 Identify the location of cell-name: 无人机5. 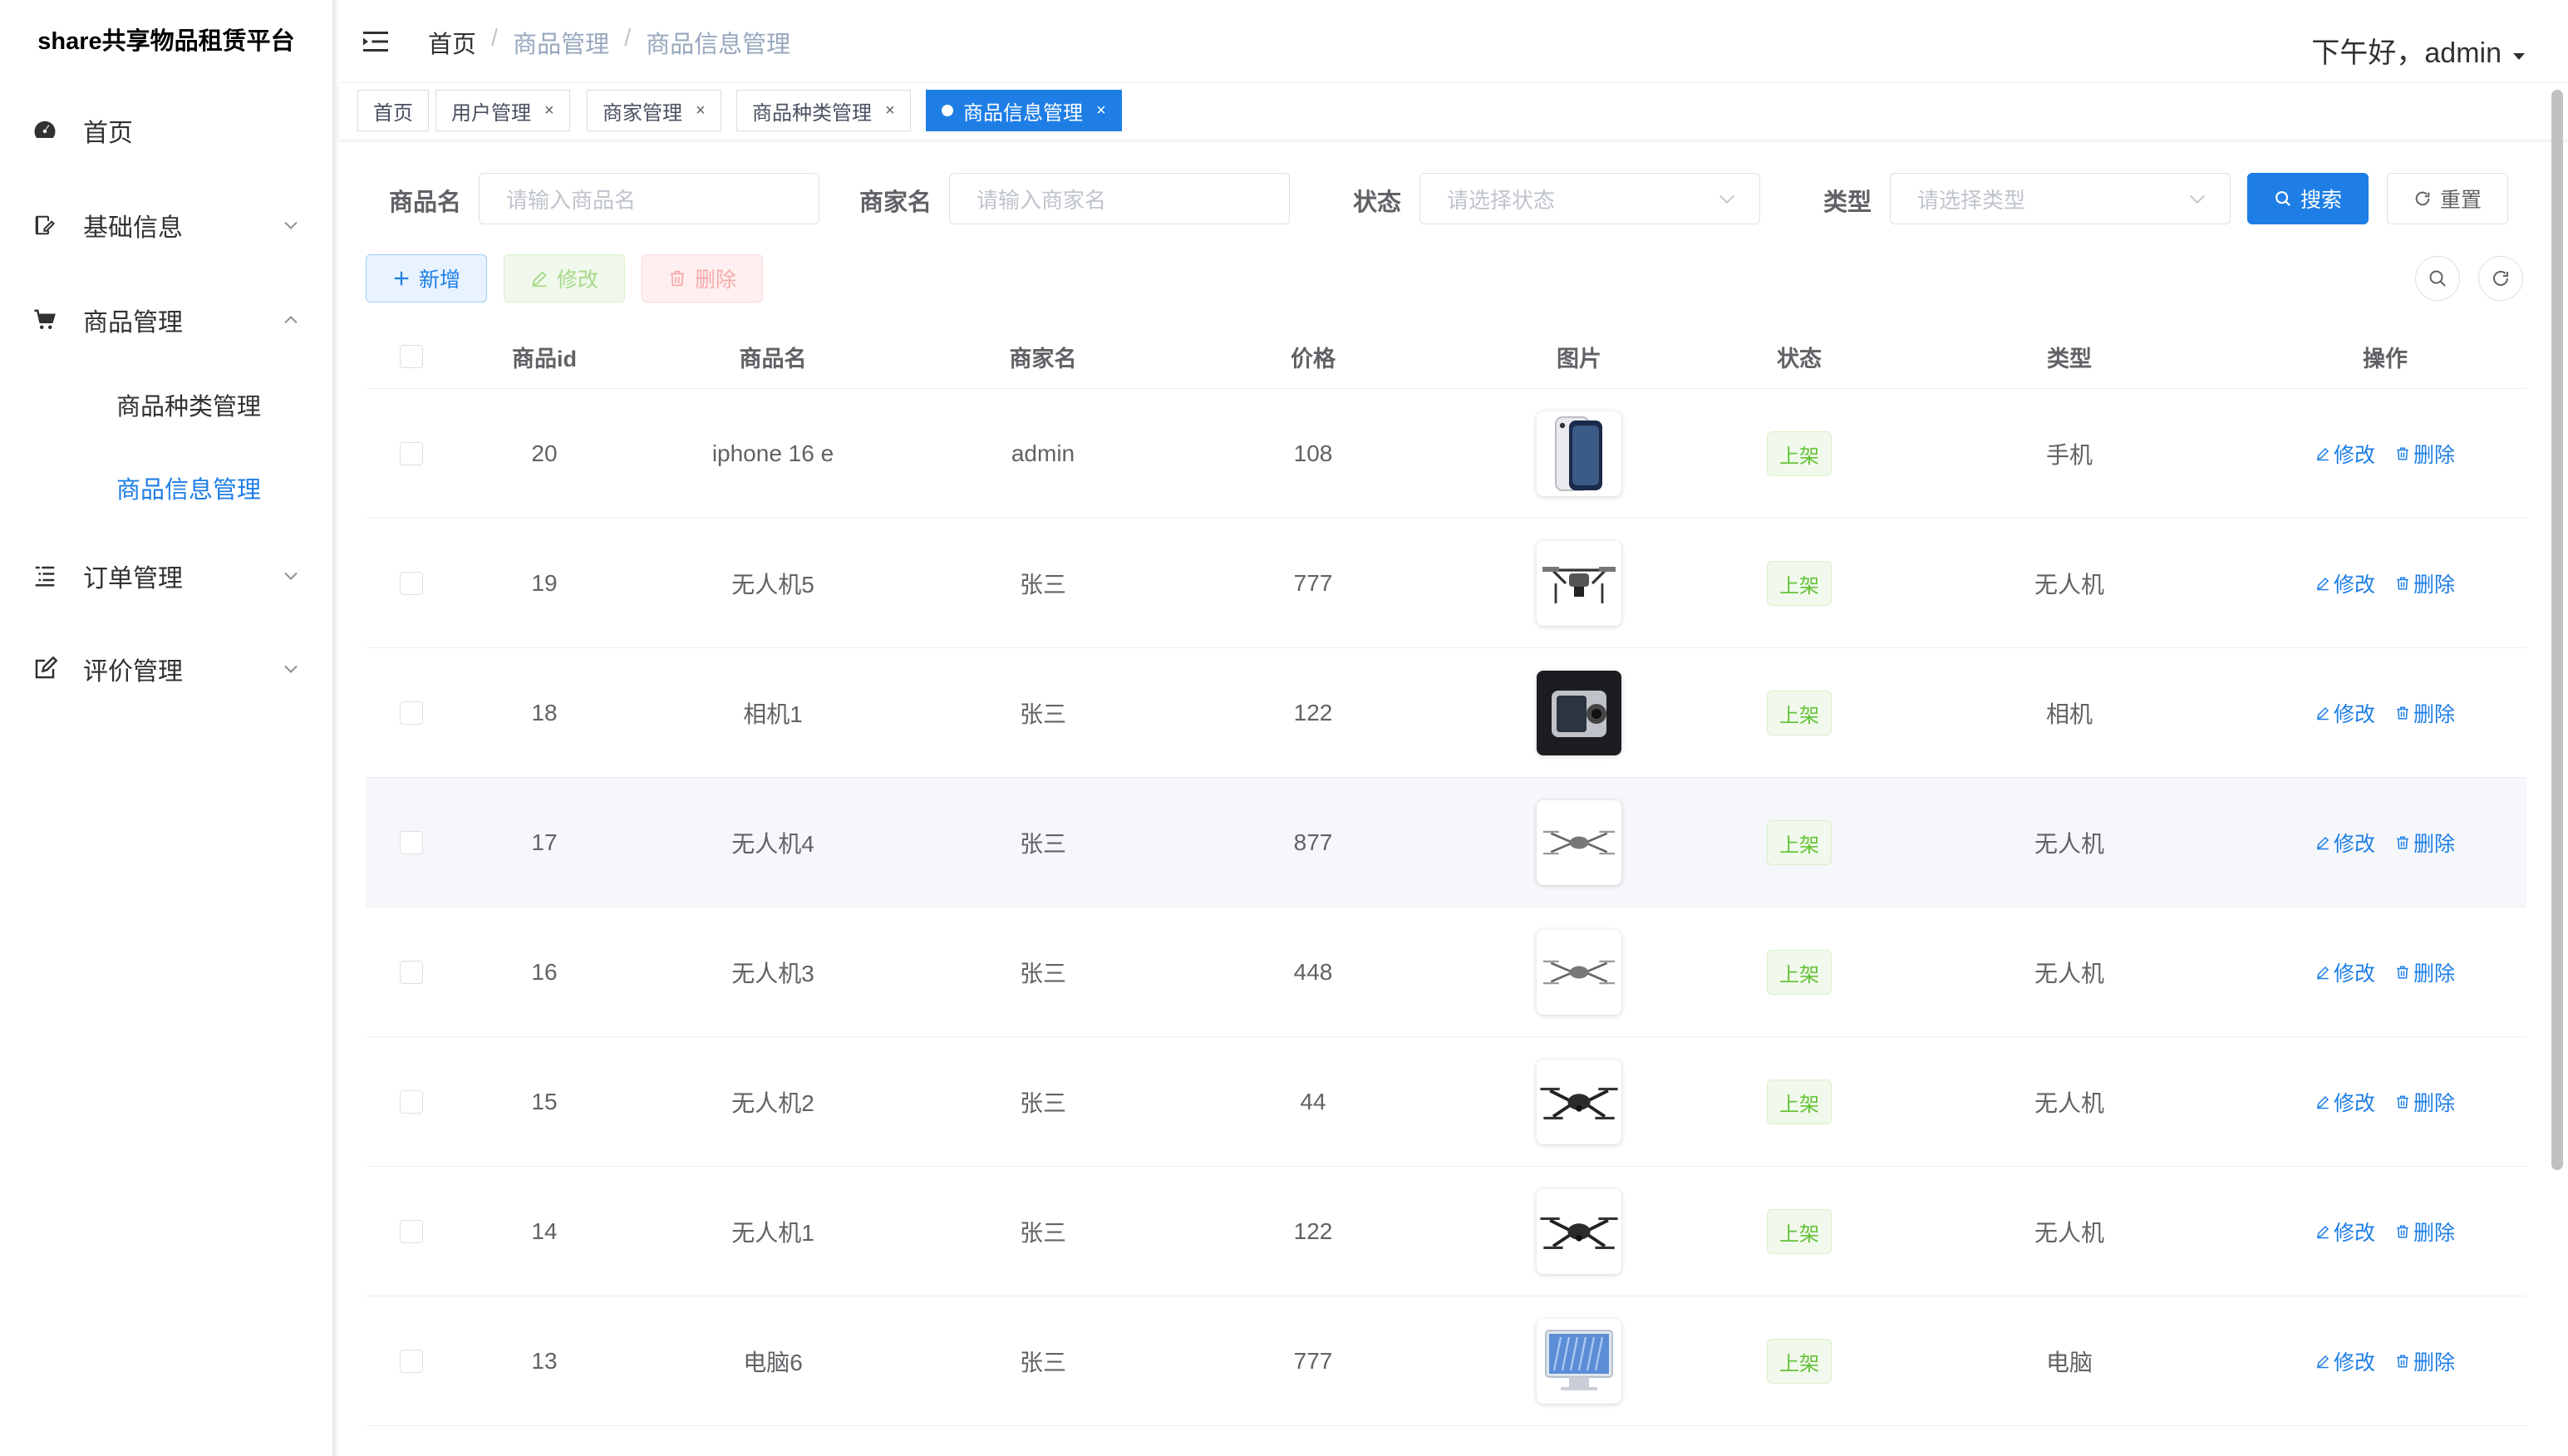
(773, 585).